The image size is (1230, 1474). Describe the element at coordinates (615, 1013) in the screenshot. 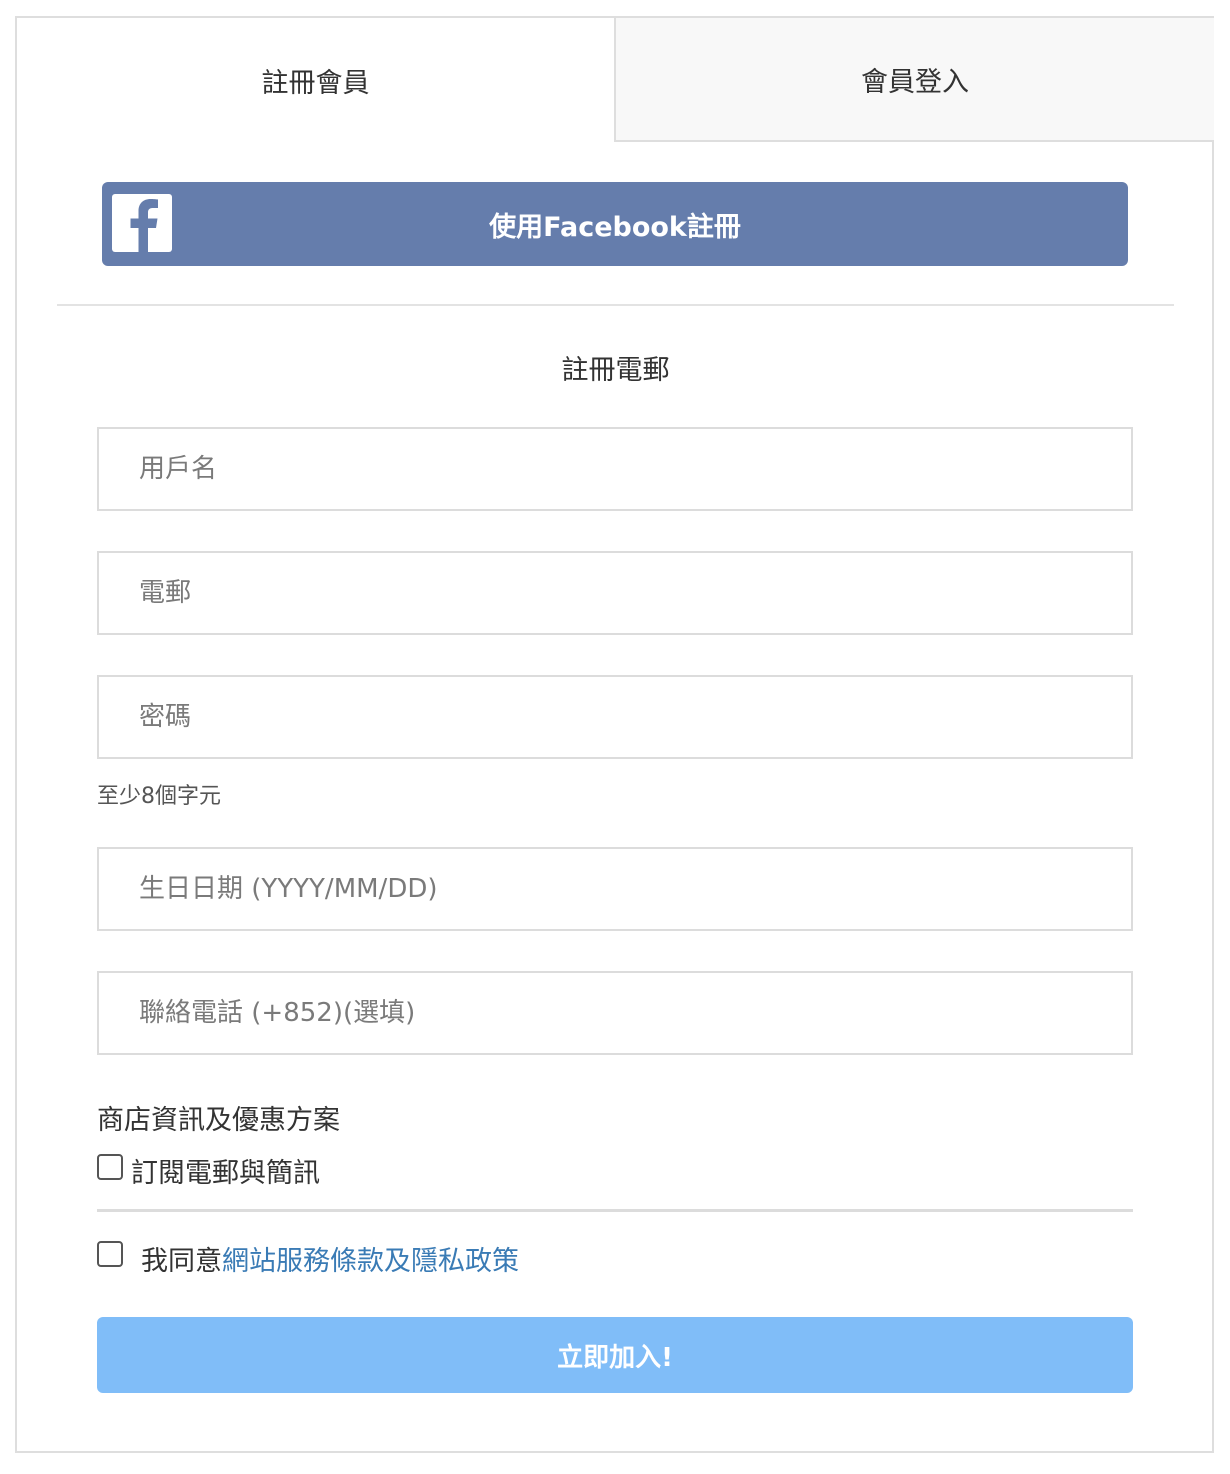

I see `phone-input` at that location.